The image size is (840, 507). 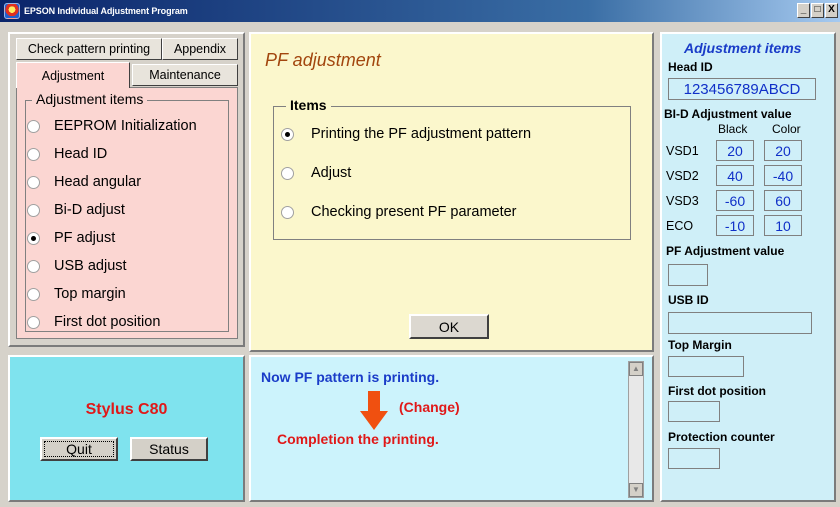 What do you see at coordinates (374, 410) in the screenshot?
I see `down-arrow-icon` at bounding box center [374, 410].